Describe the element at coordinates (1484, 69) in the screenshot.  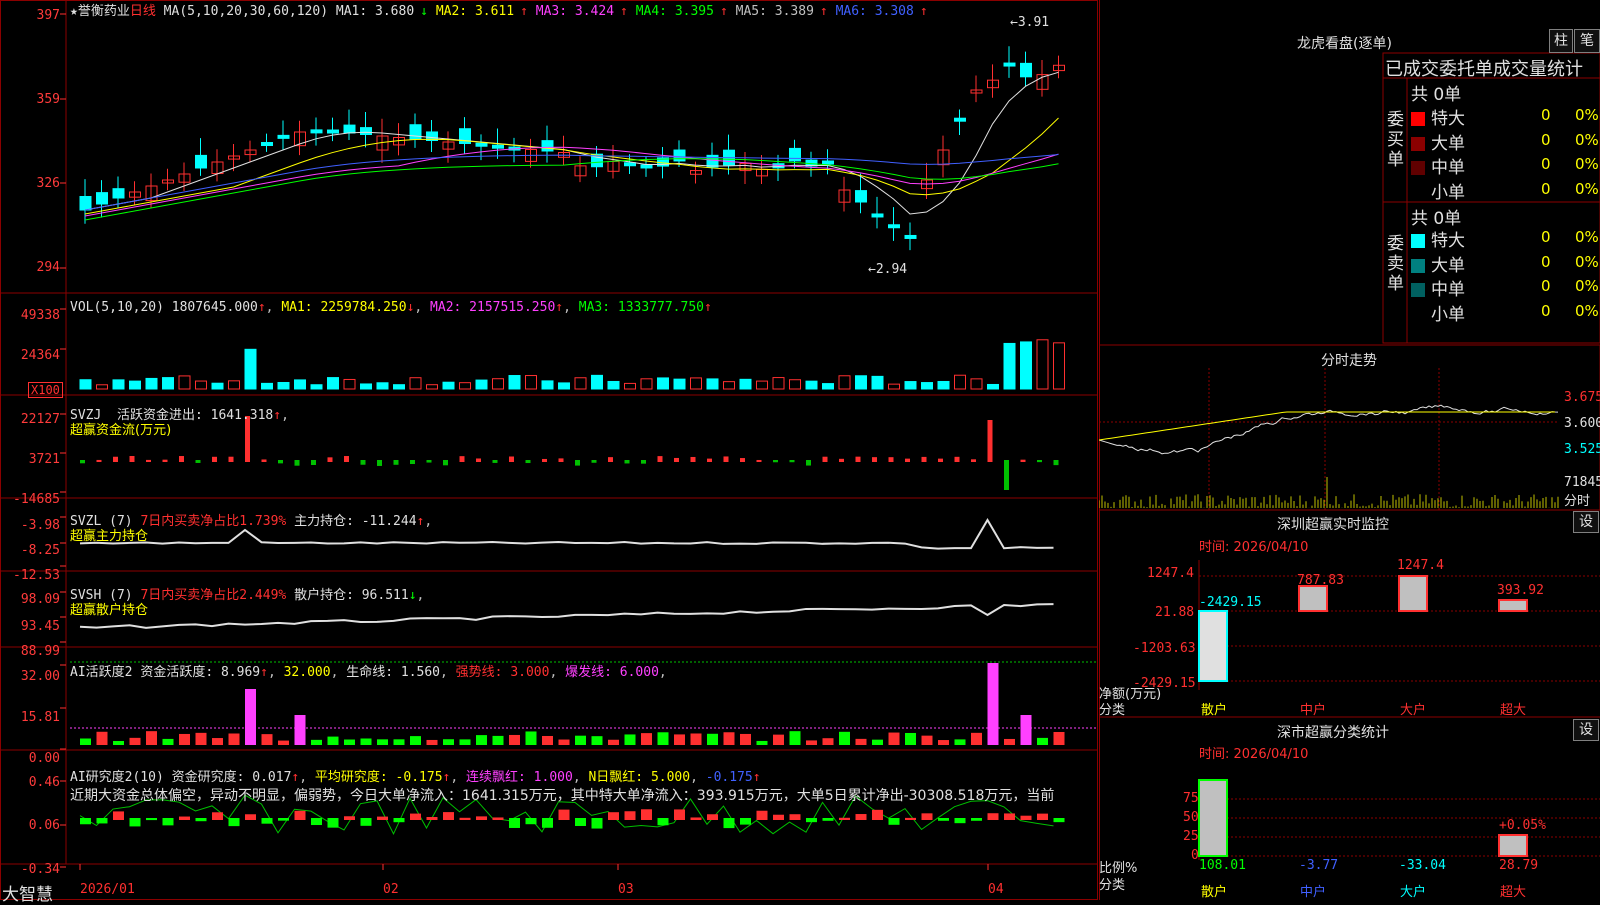
I see `stat-header: 已成交委托单成交量统计` at that location.